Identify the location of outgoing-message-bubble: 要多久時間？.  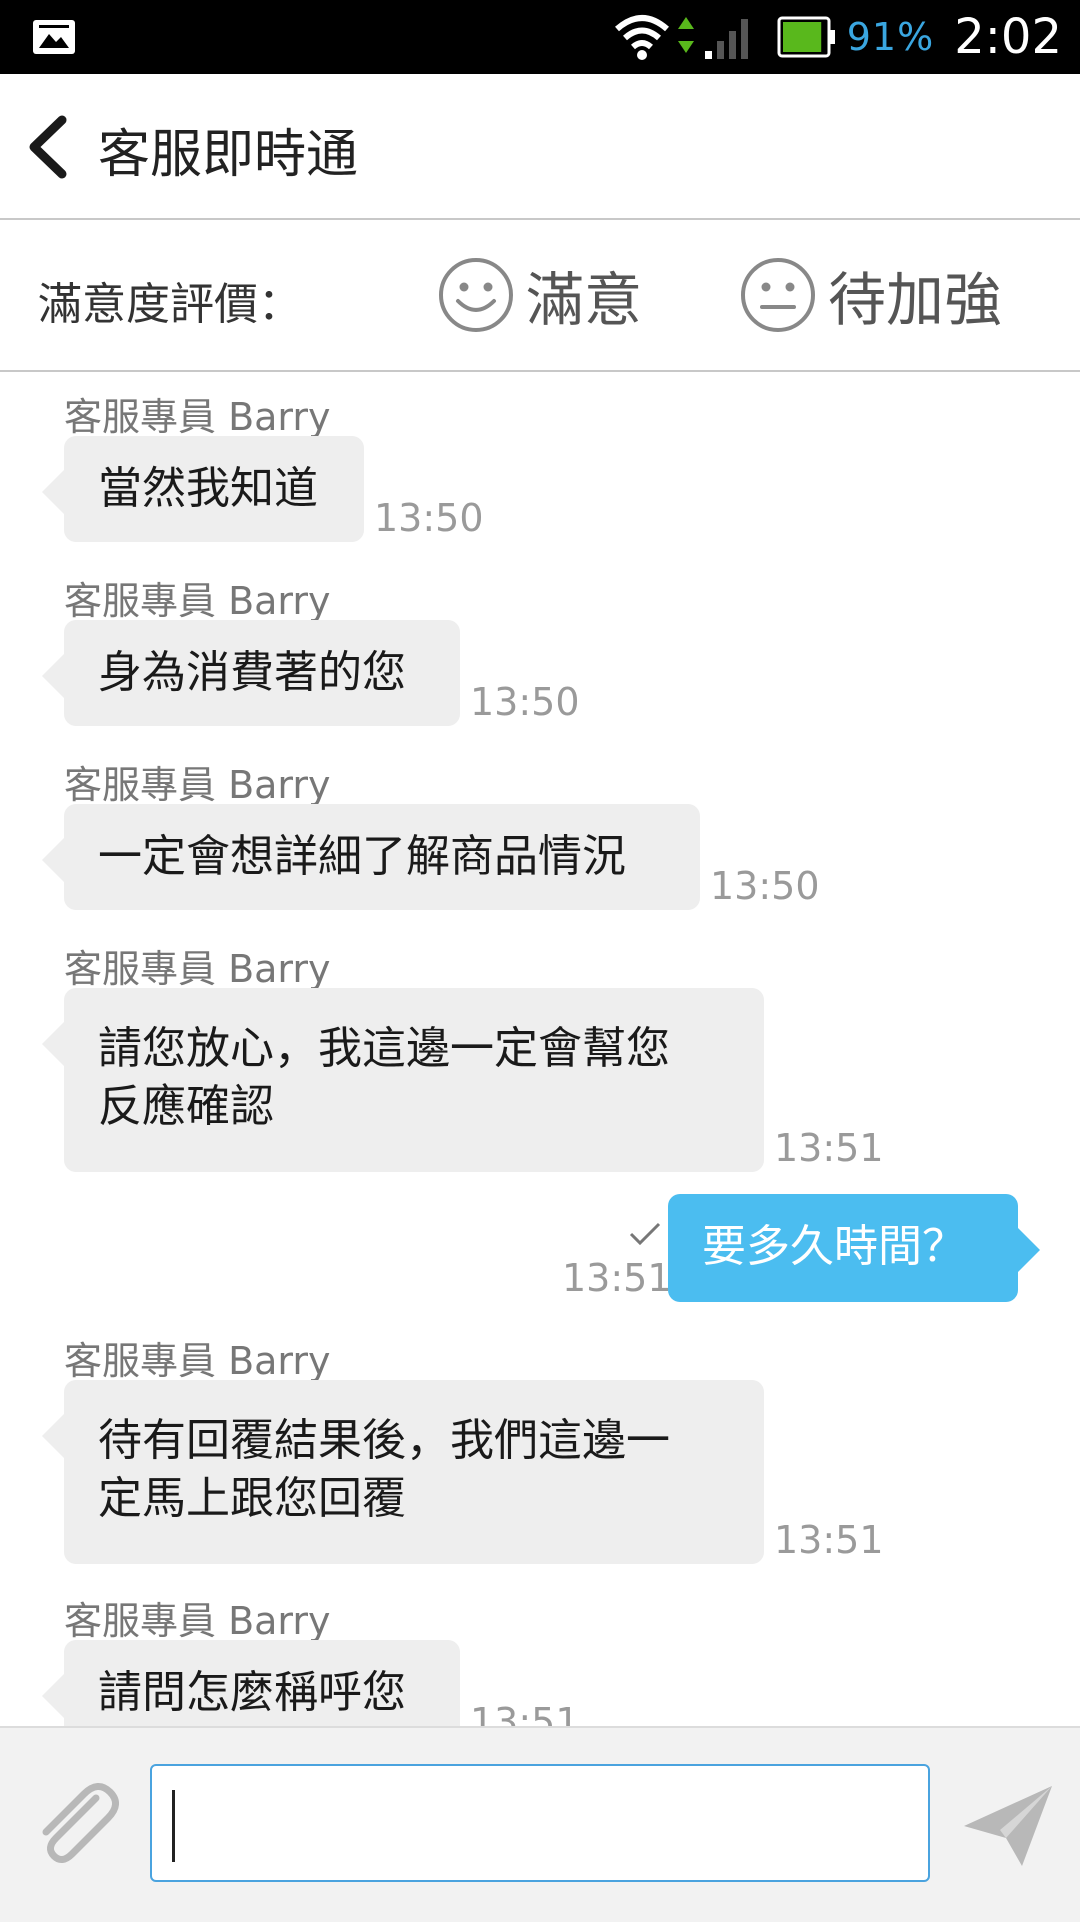
(854, 1248).